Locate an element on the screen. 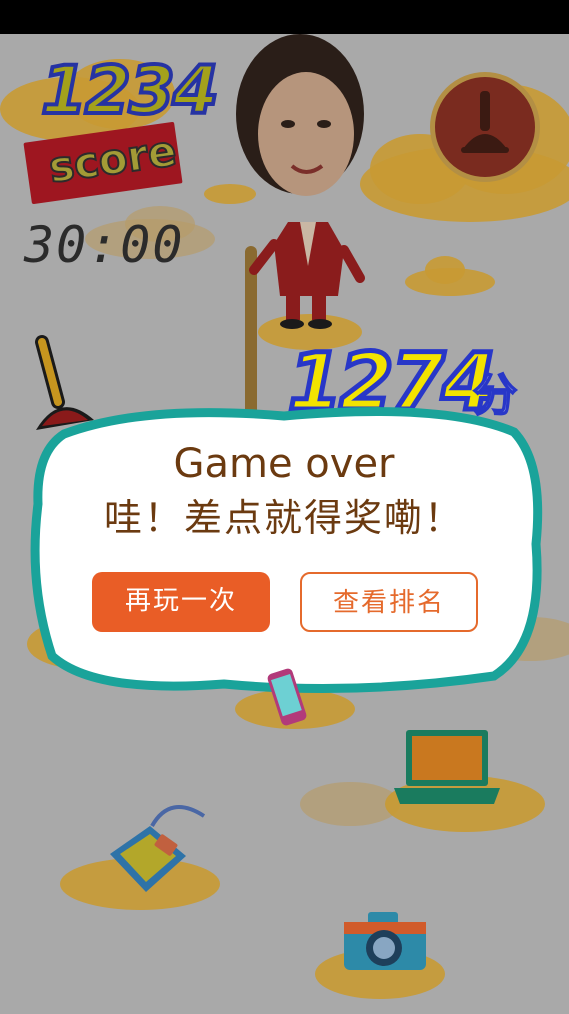 The height and width of the screenshot is (1014, 569). score-display: score 1234 is located at coordinates (122, 135).